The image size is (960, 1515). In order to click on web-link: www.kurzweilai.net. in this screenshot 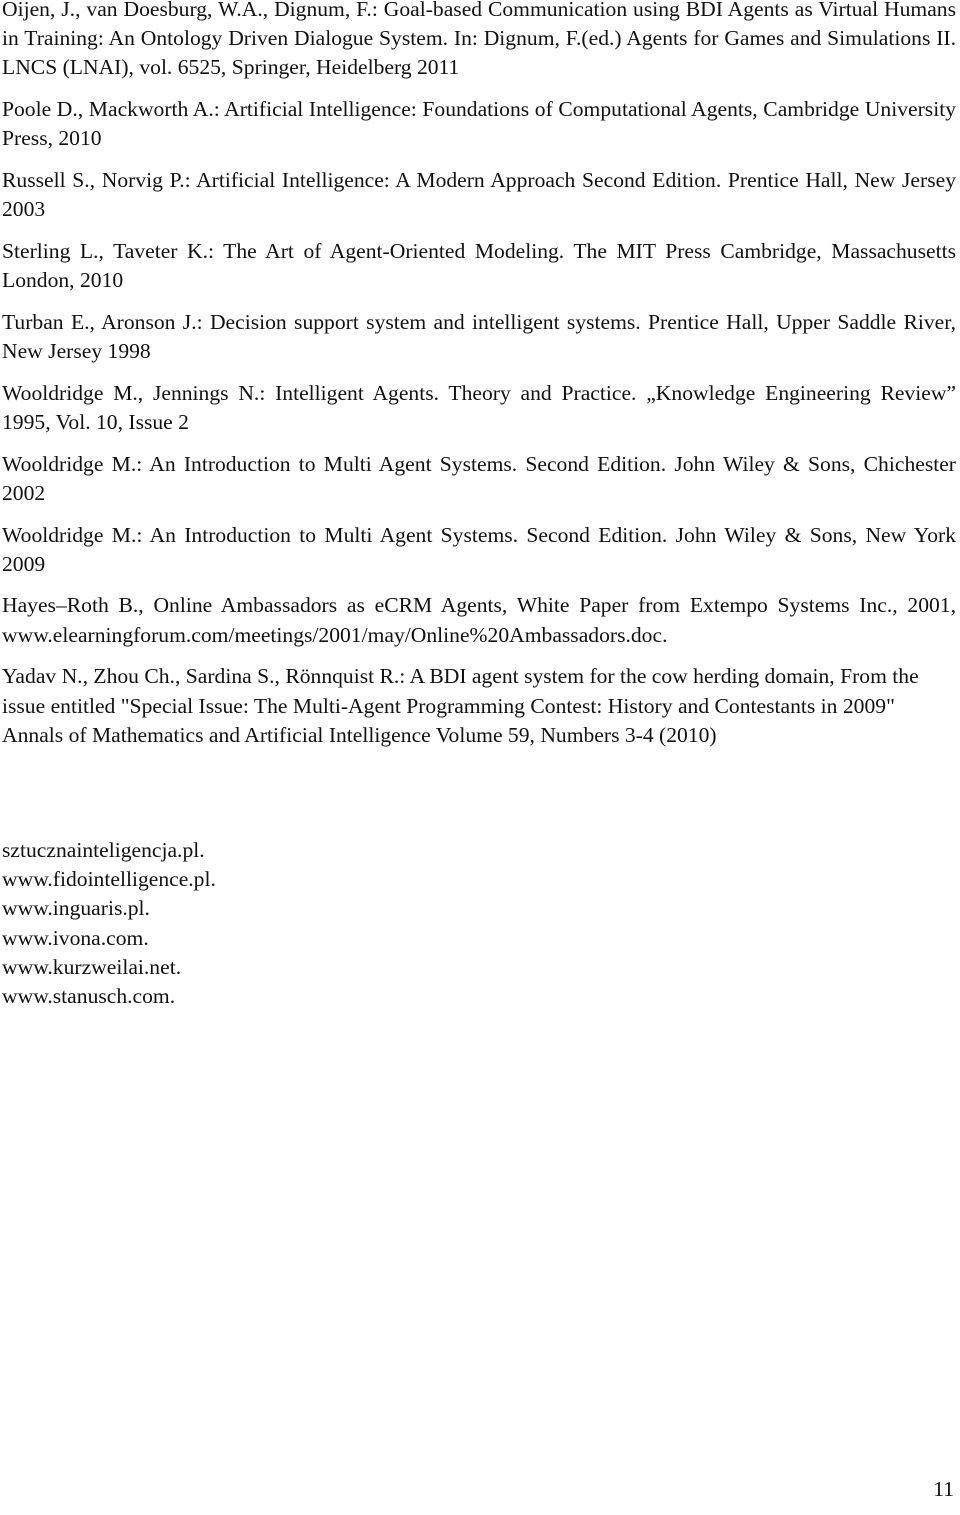, I will do `click(92, 966)`.